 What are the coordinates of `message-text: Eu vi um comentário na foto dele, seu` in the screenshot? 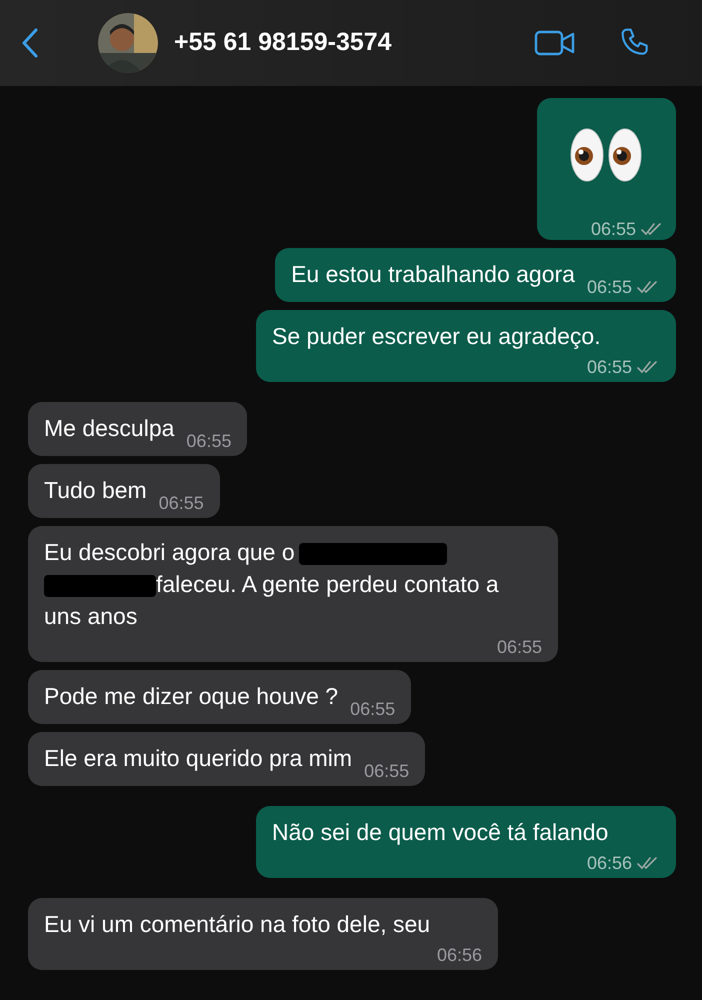 It's located at (237, 924).